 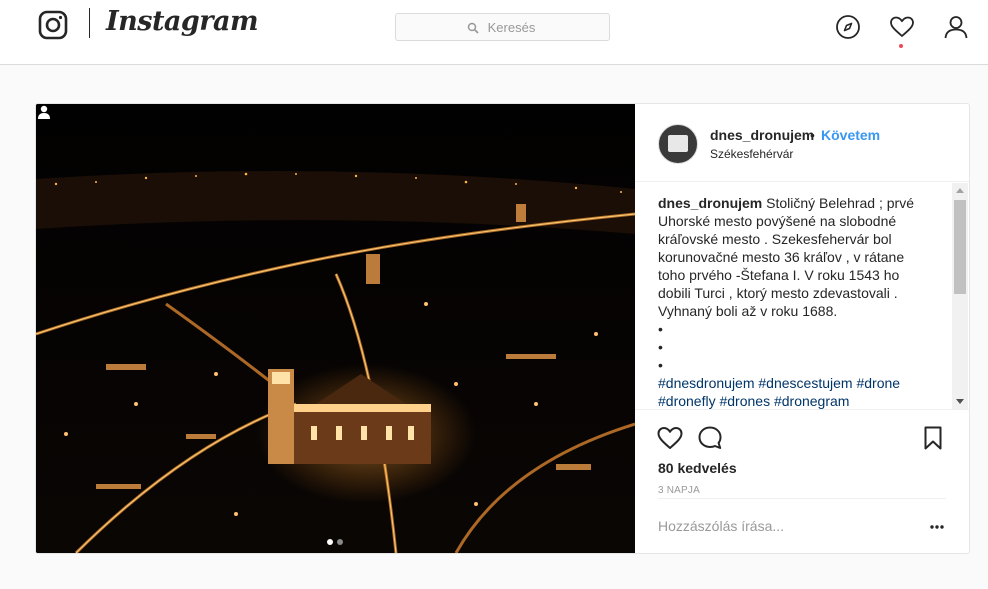 What do you see at coordinates (679, 490) in the screenshot?
I see `post-timestamp: 3 NAPJA` at bounding box center [679, 490].